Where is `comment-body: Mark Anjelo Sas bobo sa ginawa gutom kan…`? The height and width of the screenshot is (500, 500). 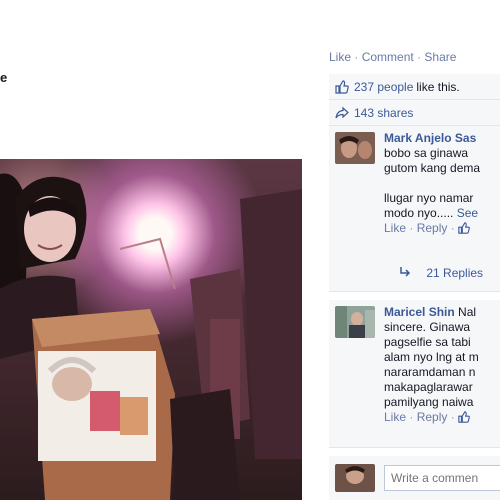 comment-body: Mark Anjelo Sas bobo sa ginawa gutom kan… is located at coordinates (442, 183).